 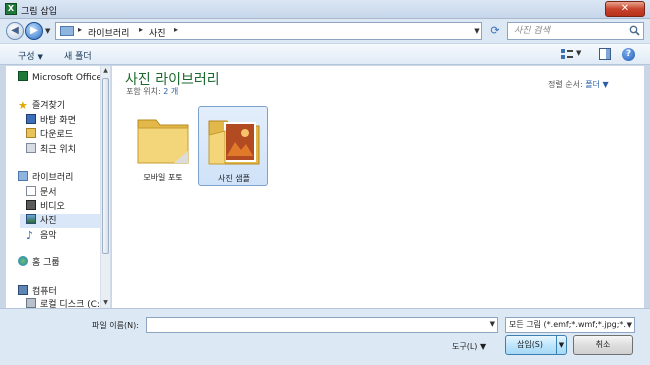 What do you see at coordinates (64, 78) in the screenshot?
I see `sidebar-item-excel: Microsoft Office Ex` at bounding box center [64, 78].